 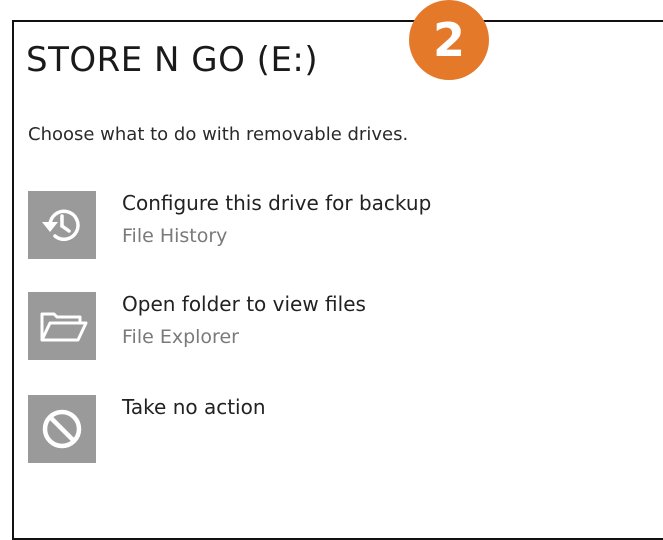 I want to click on step-number: 2, so click(x=448, y=40).